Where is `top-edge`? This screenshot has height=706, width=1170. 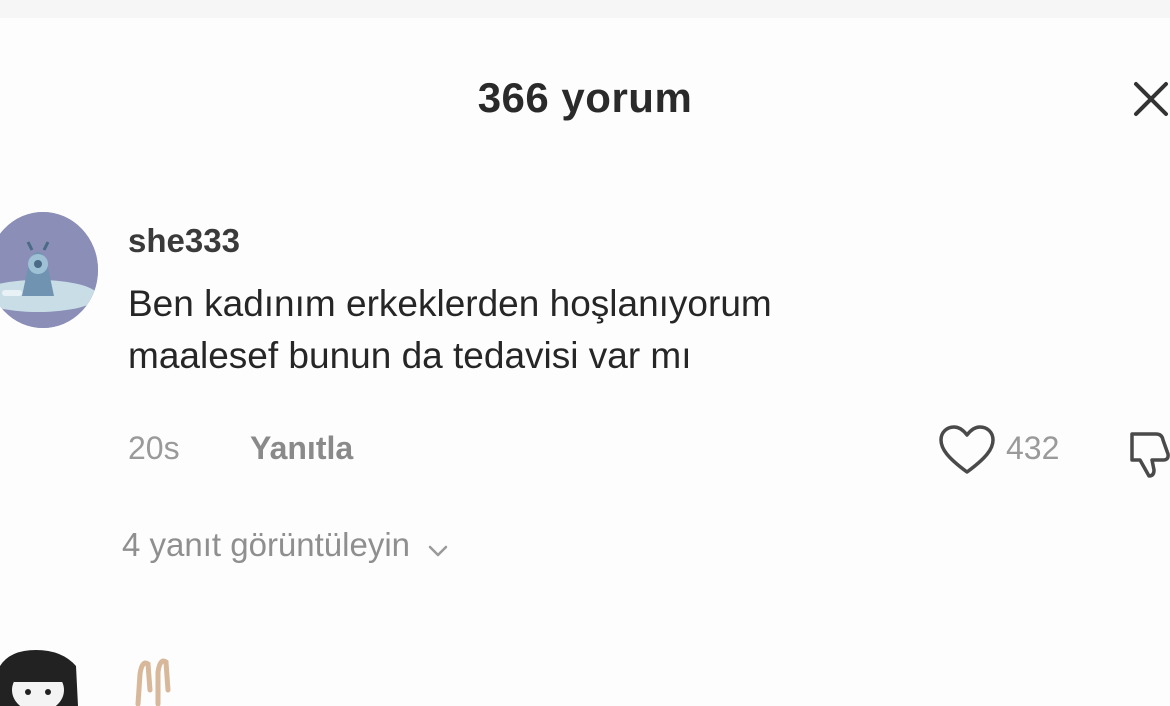
top-edge is located at coordinates (585, 9).